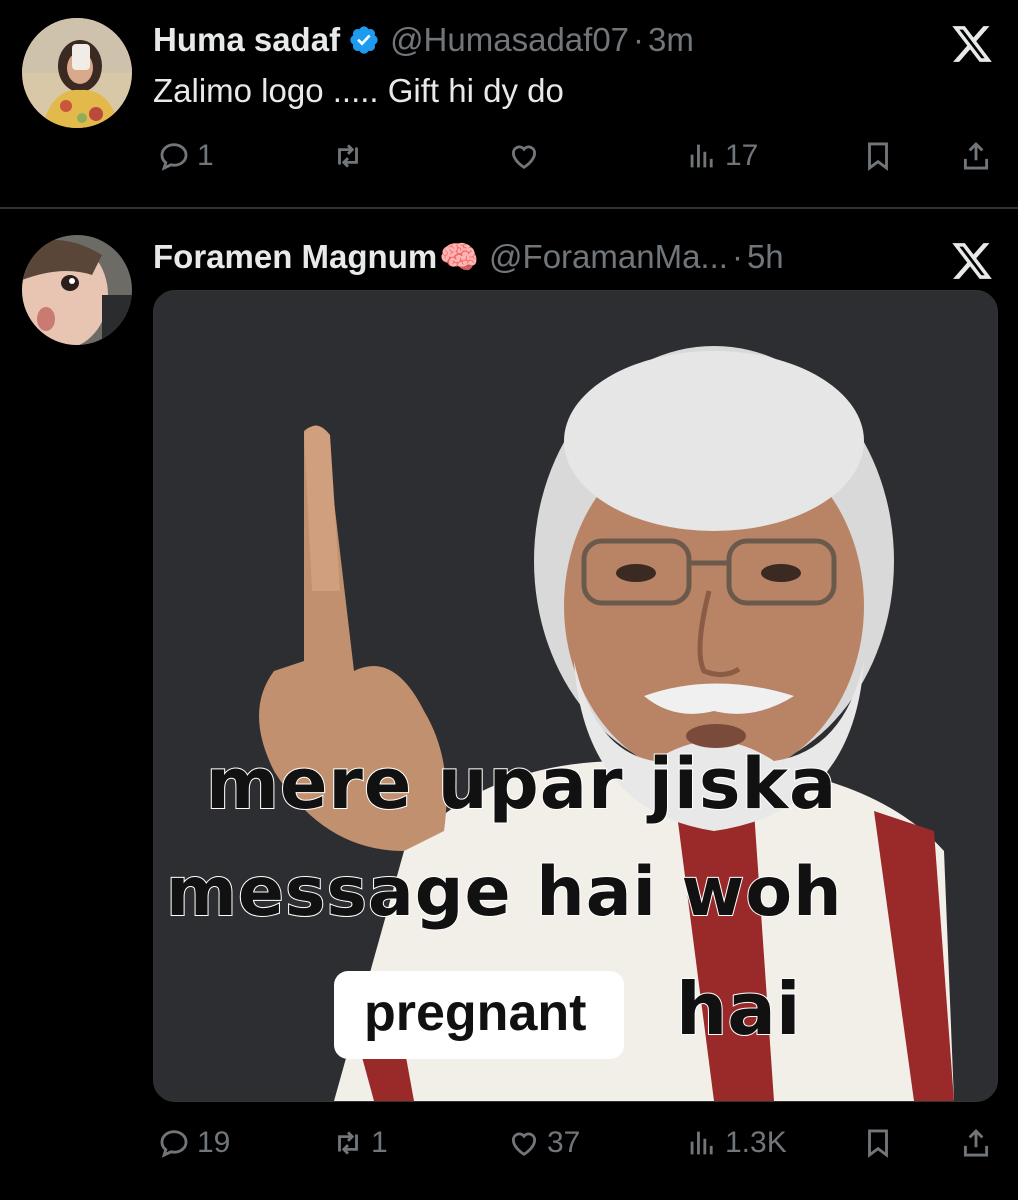 The width and height of the screenshot is (1018, 1200). What do you see at coordinates (543, 1143) in the screenshot?
I see `like-button: 37` at bounding box center [543, 1143].